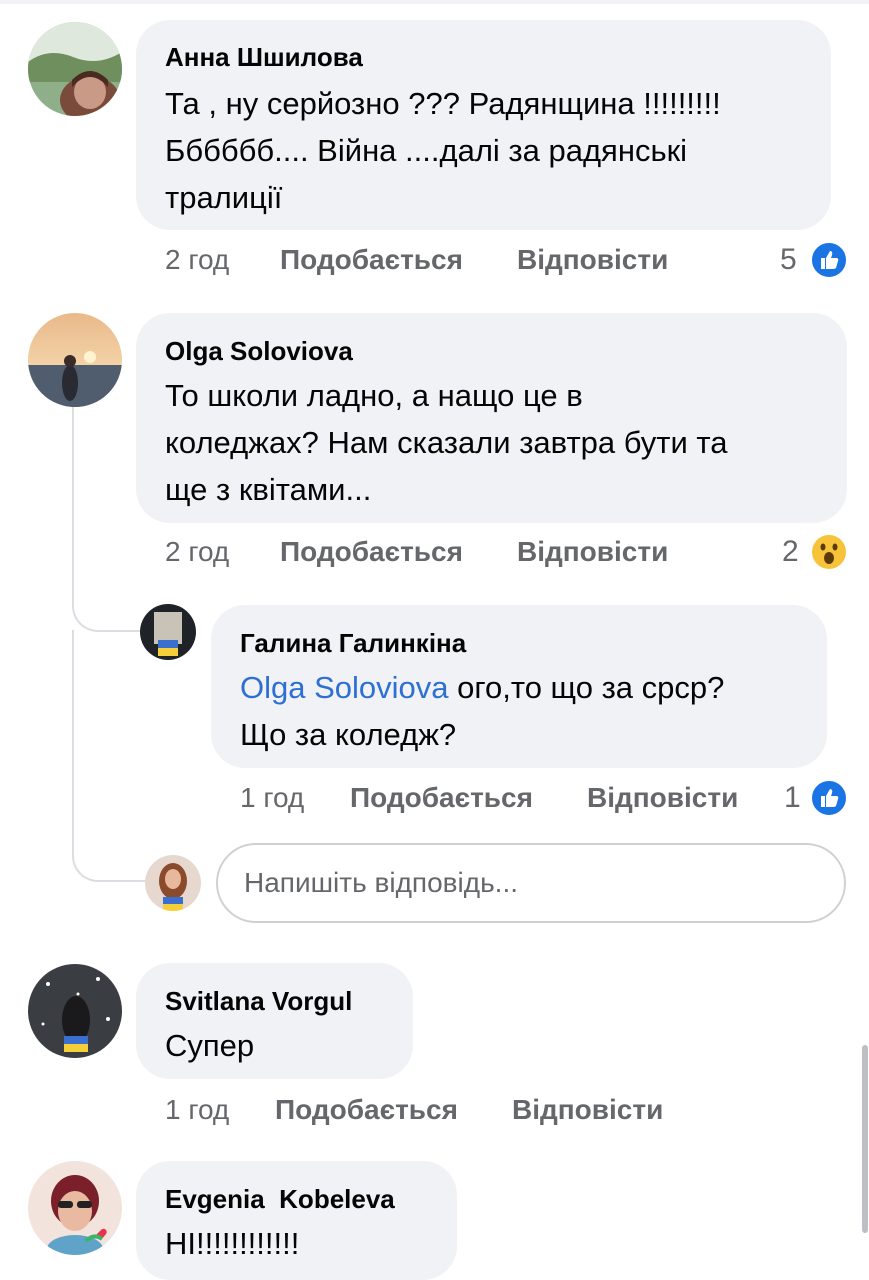 The width and height of the screenshot is (869, 1280). Describe the element at coordinates (788, 260) in the screenshot. I see `reaction-count: 5` at that location.